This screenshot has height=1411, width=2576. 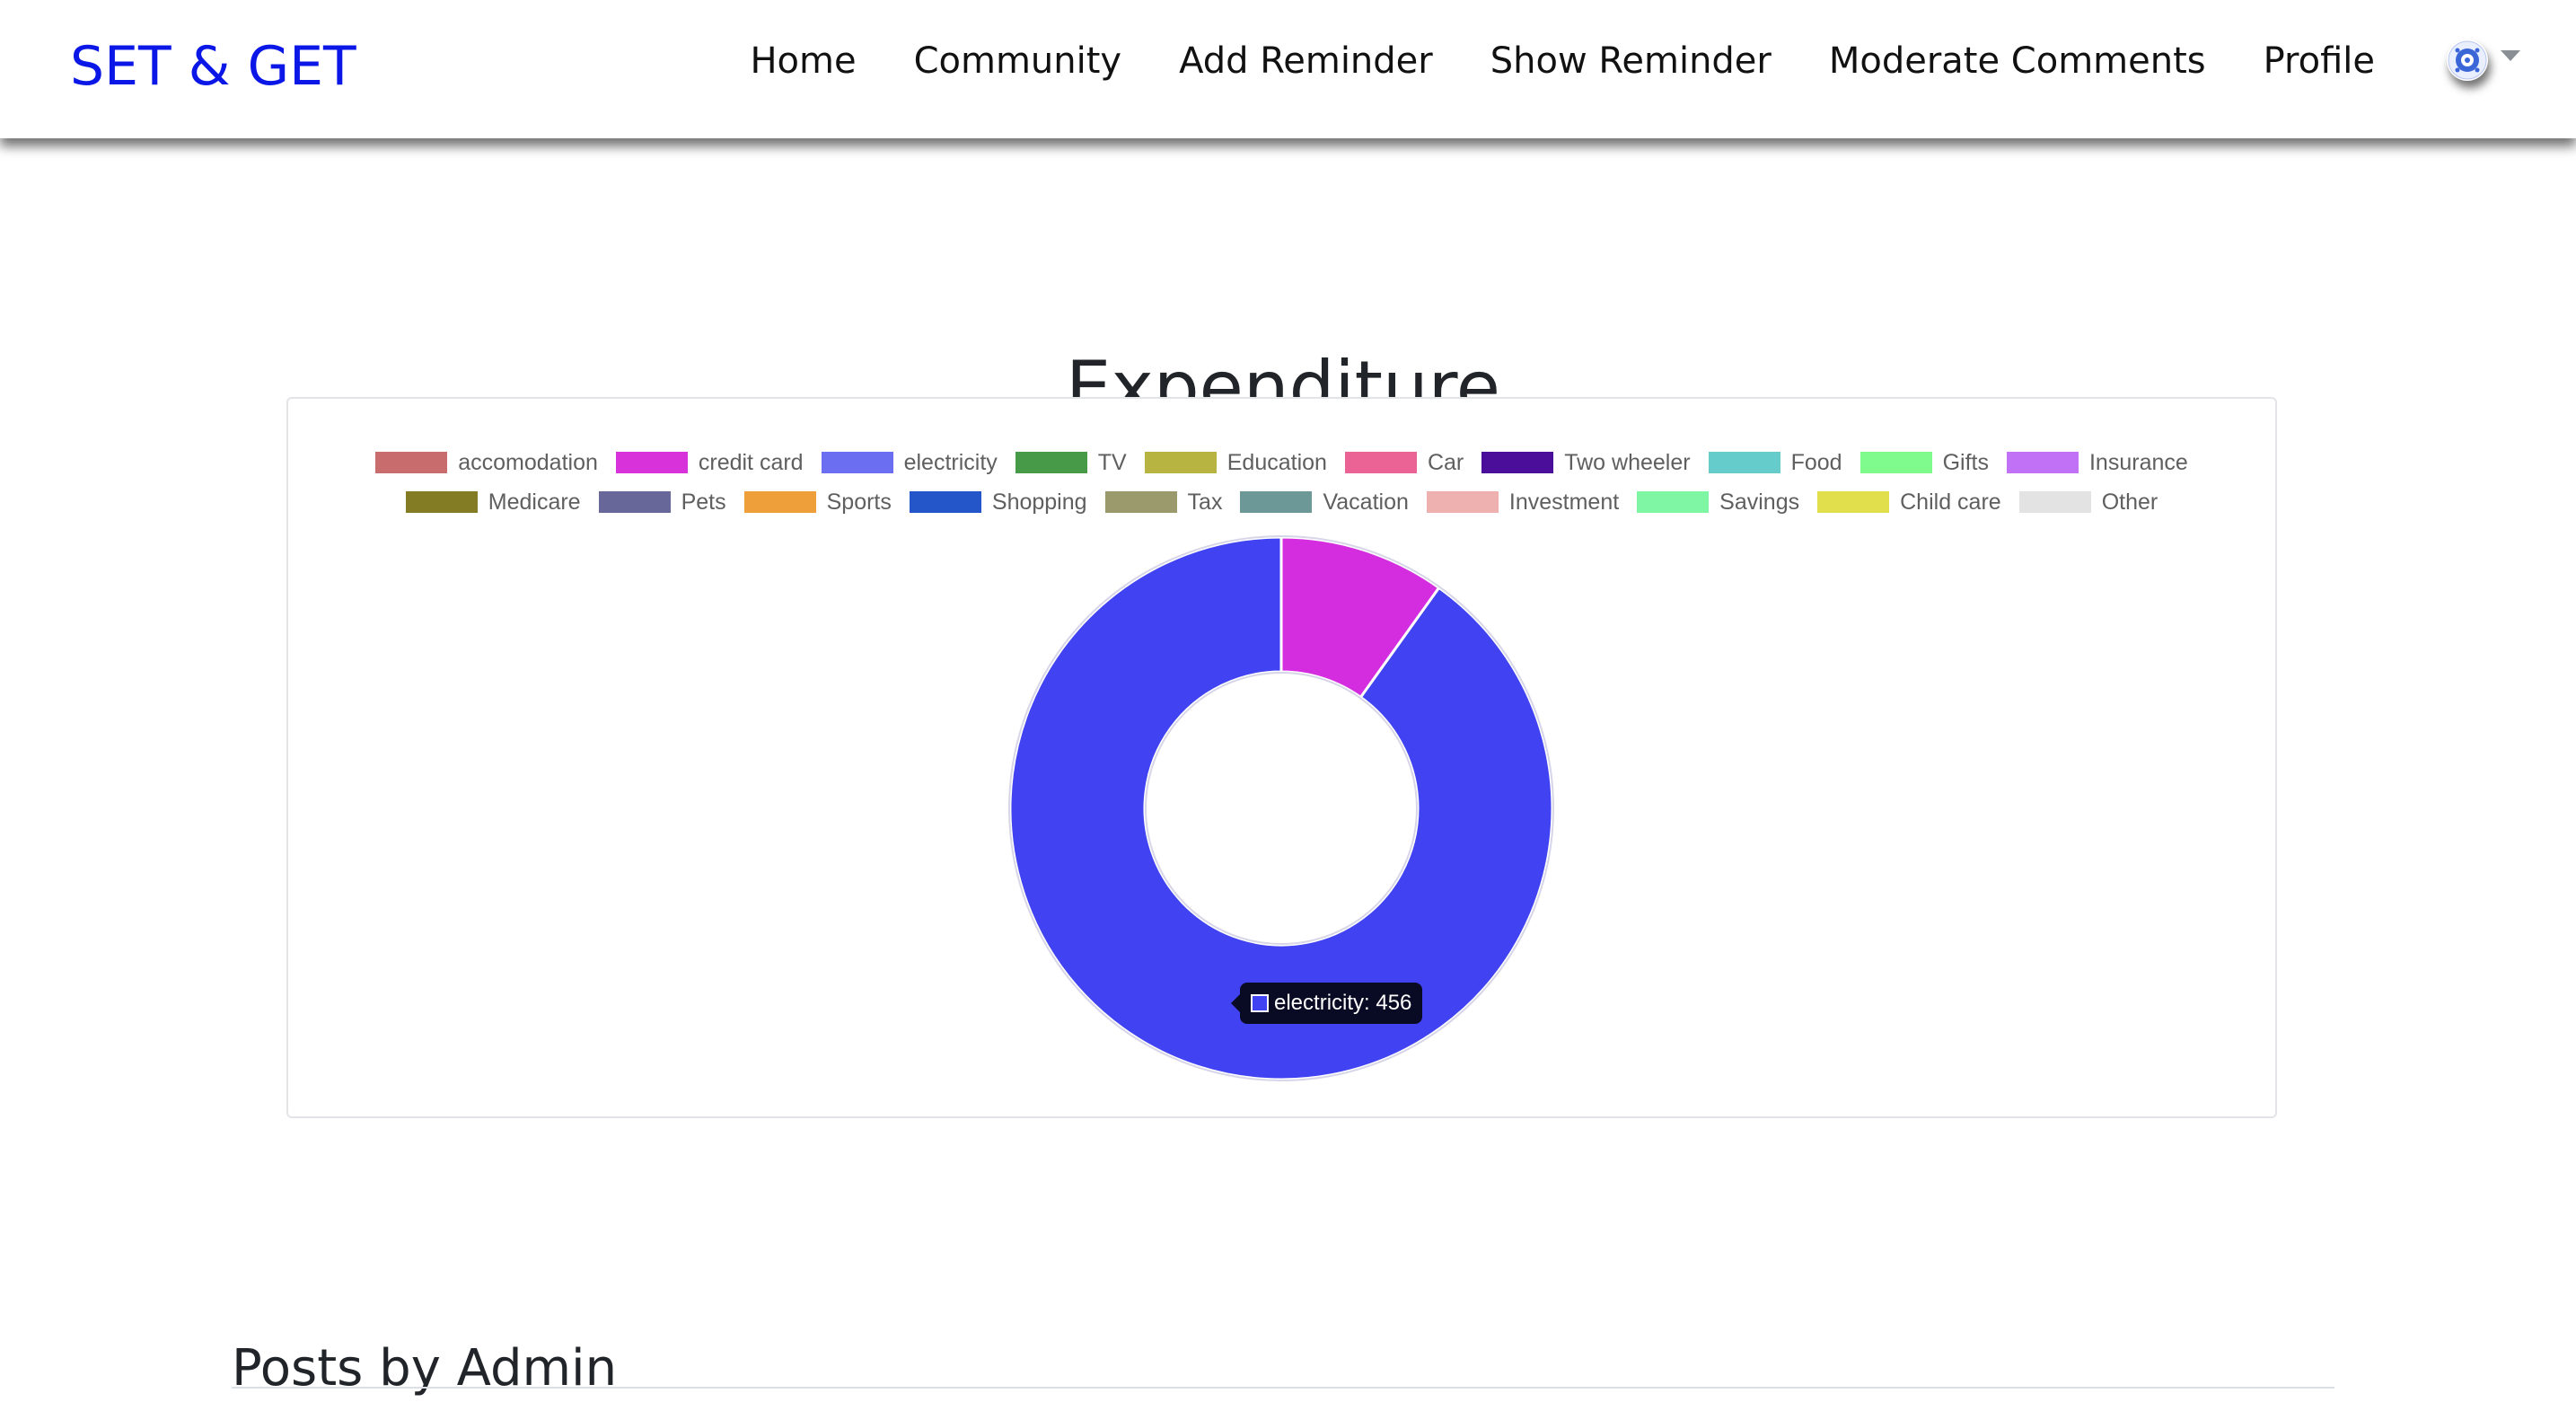 I want to click on nav-link-community: Community, so click(x=1018, y=61).